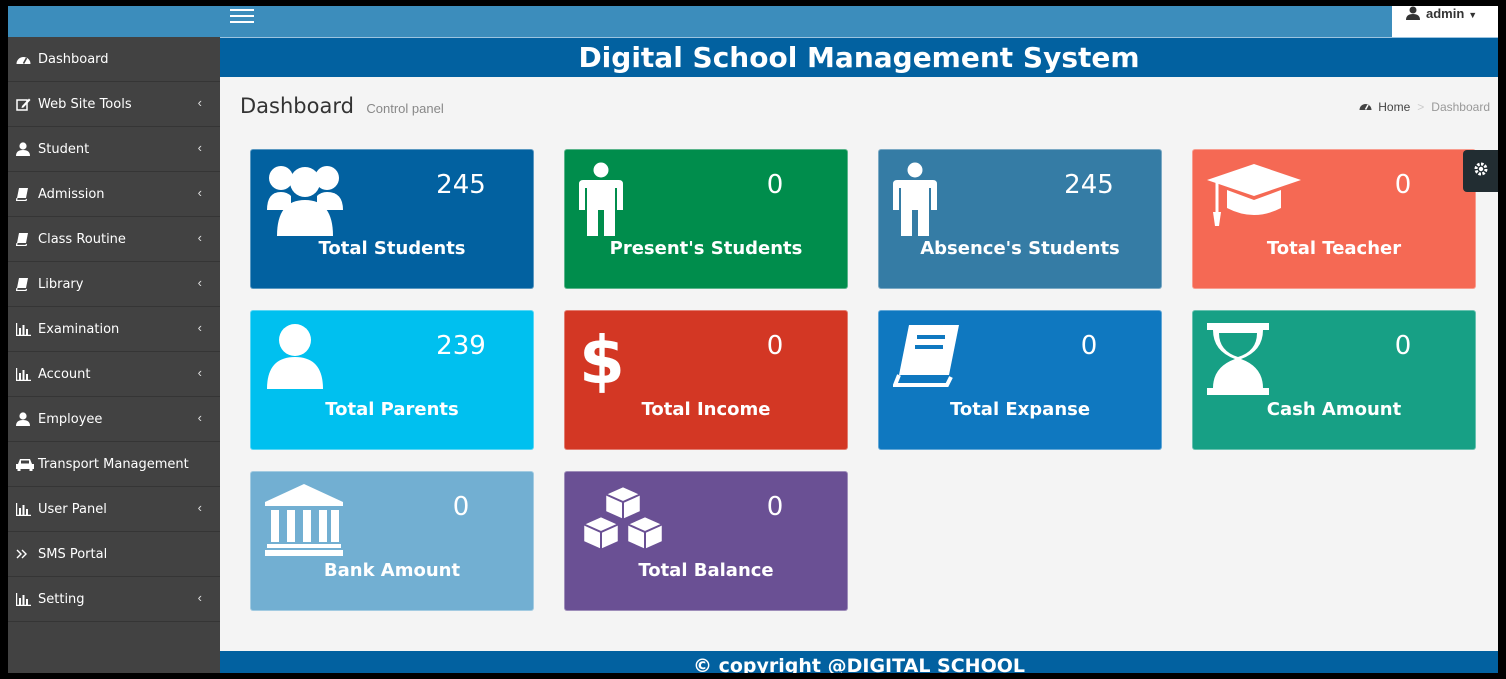 Image resolution: width=1506 pixels, height=679 pixels. I want to click on sidebar-item-dashboard: Dashboard, so click(114, 59).